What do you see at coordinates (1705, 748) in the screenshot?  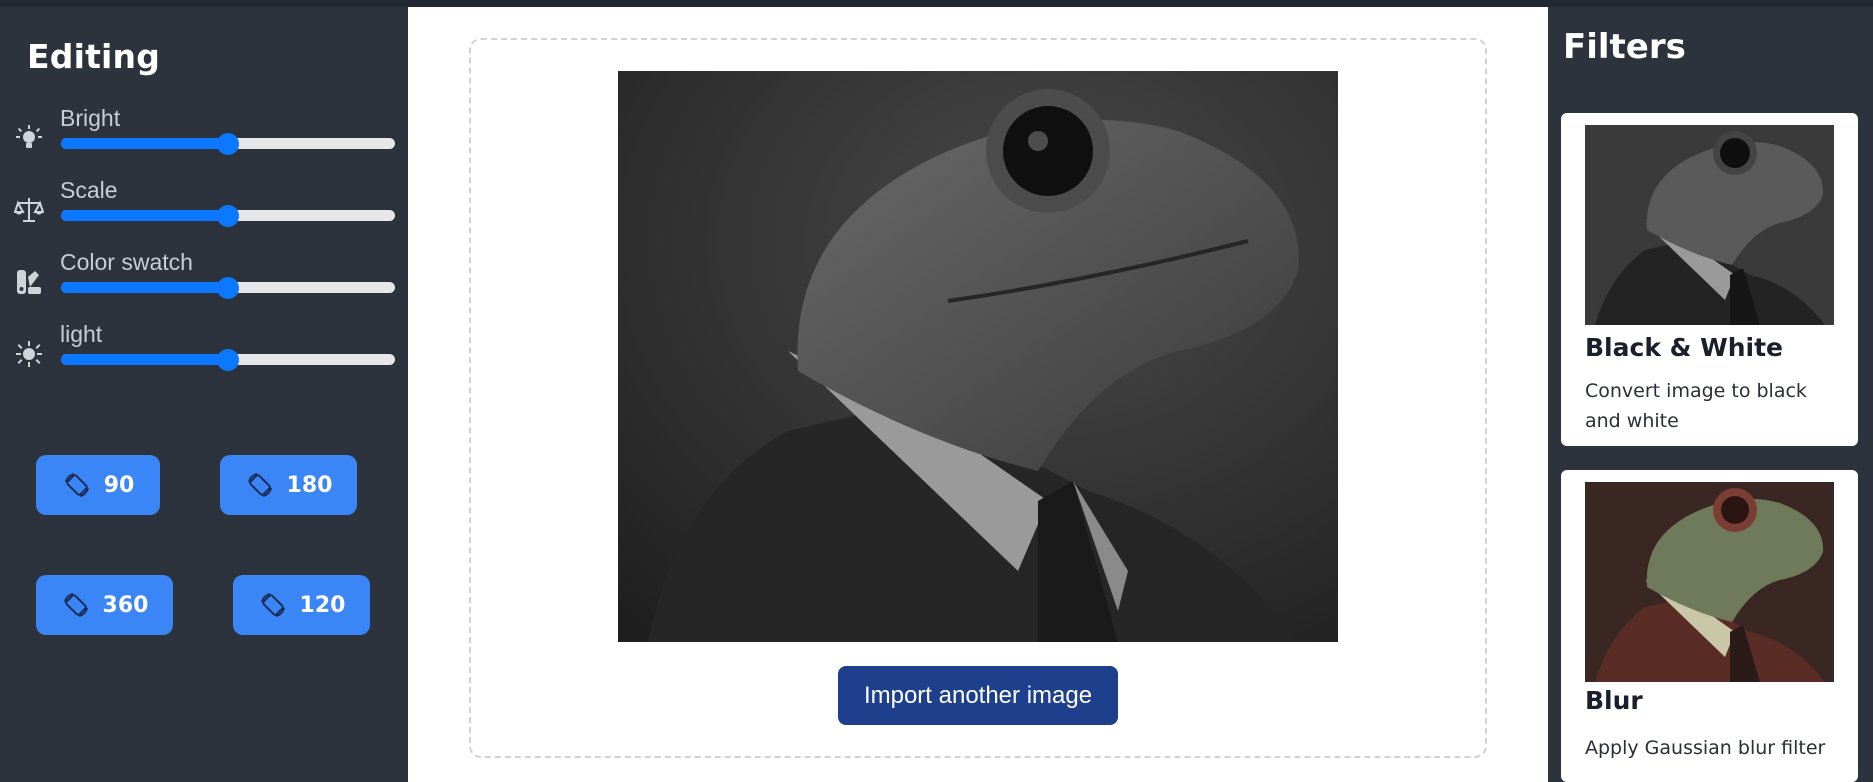 I see `filter-card-description: Apply Gaussian blur filter` at bounding box center [1705, 748].